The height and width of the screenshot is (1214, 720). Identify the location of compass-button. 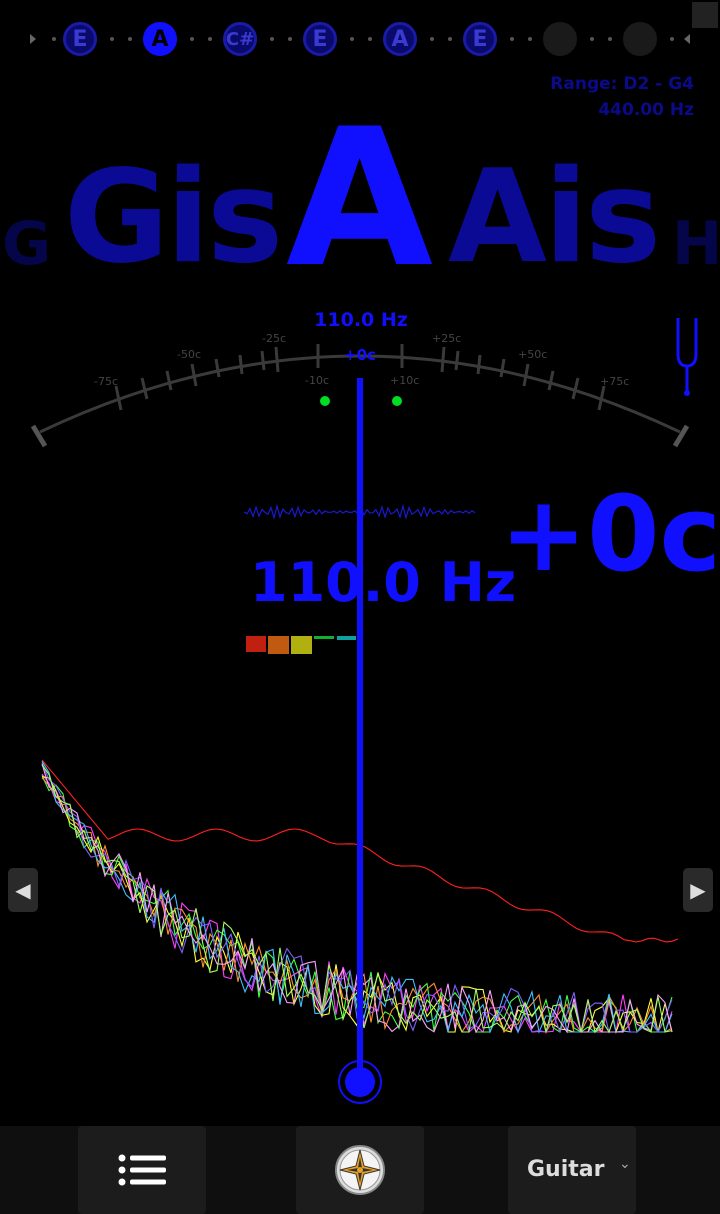
(360, 1170).